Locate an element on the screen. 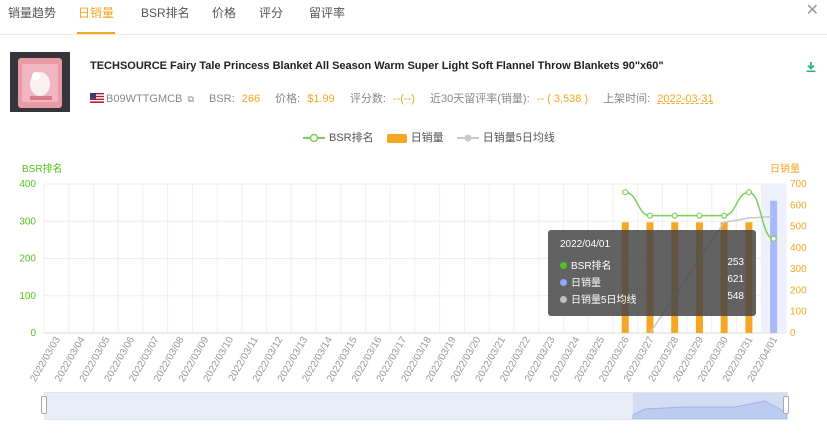 The width and height of the screenshot is (827, 436). download-icon is located at coordinates (811, 69).